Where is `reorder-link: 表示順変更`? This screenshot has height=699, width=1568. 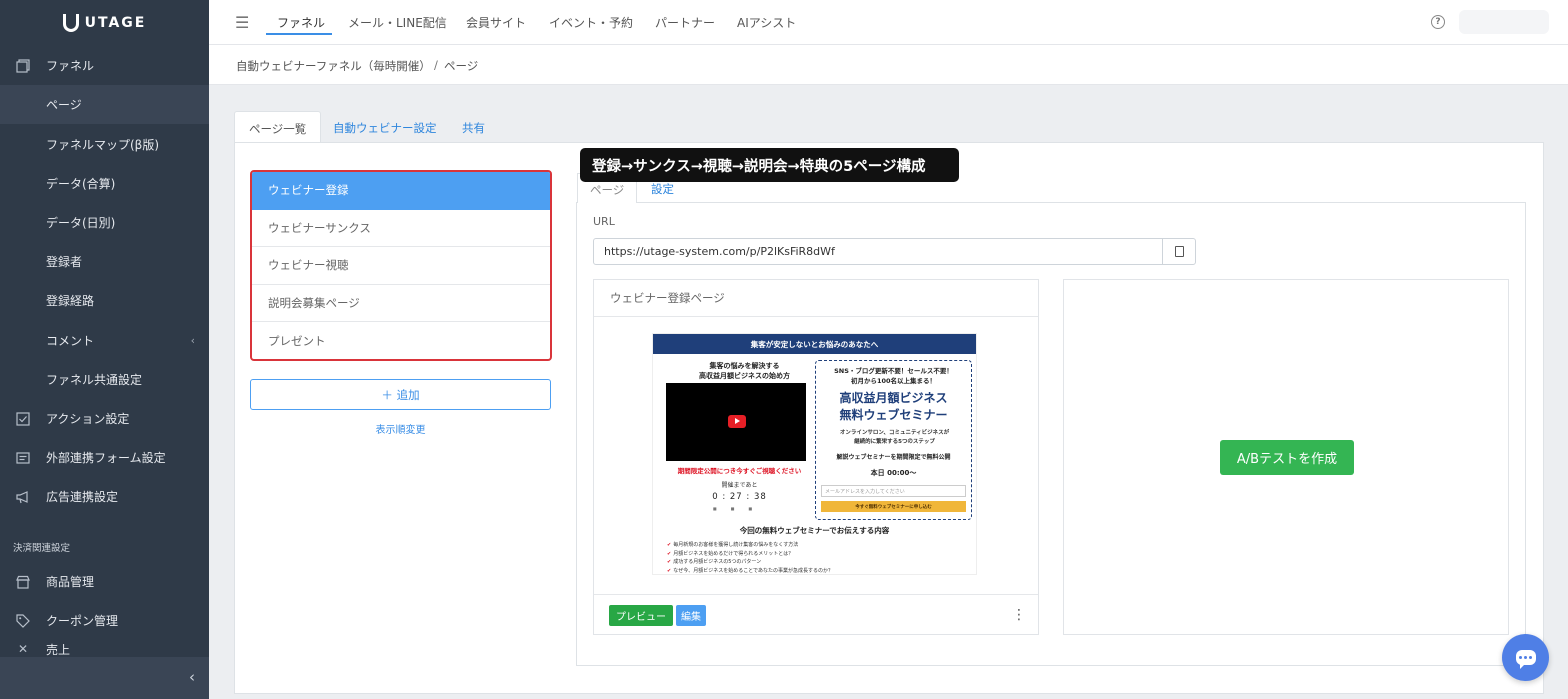
reorder-link: 表示順変更 is located at coordinates (400, 428).